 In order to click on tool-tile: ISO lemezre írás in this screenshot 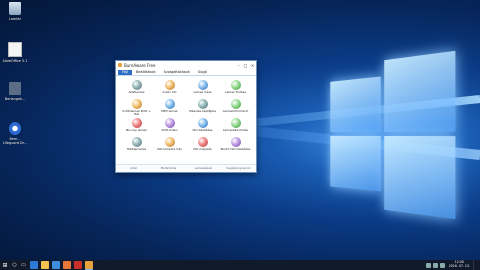, I will do `click(169, 146)`.